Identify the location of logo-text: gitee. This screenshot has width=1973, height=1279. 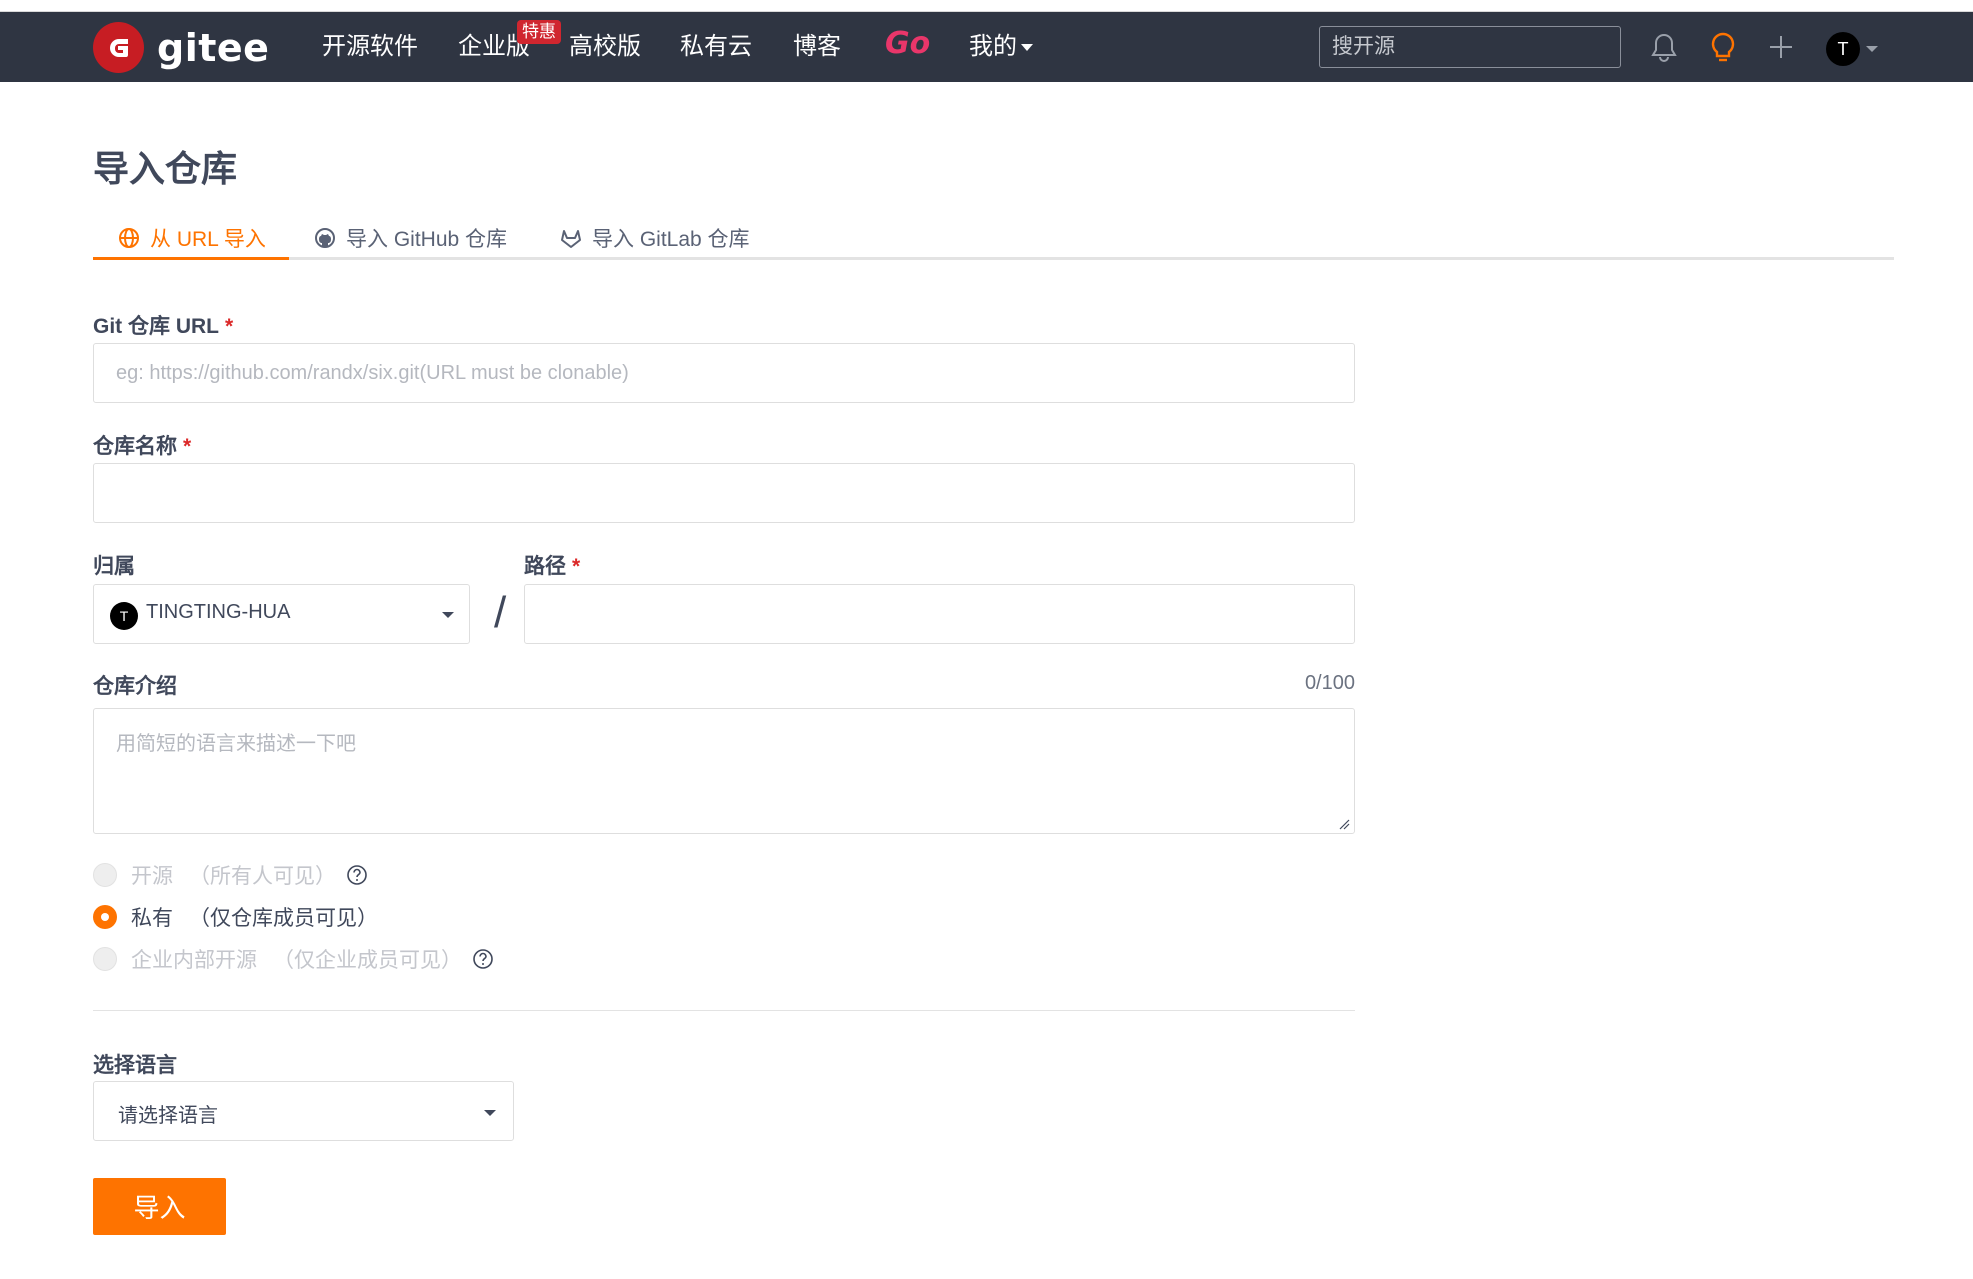
(213, 47).